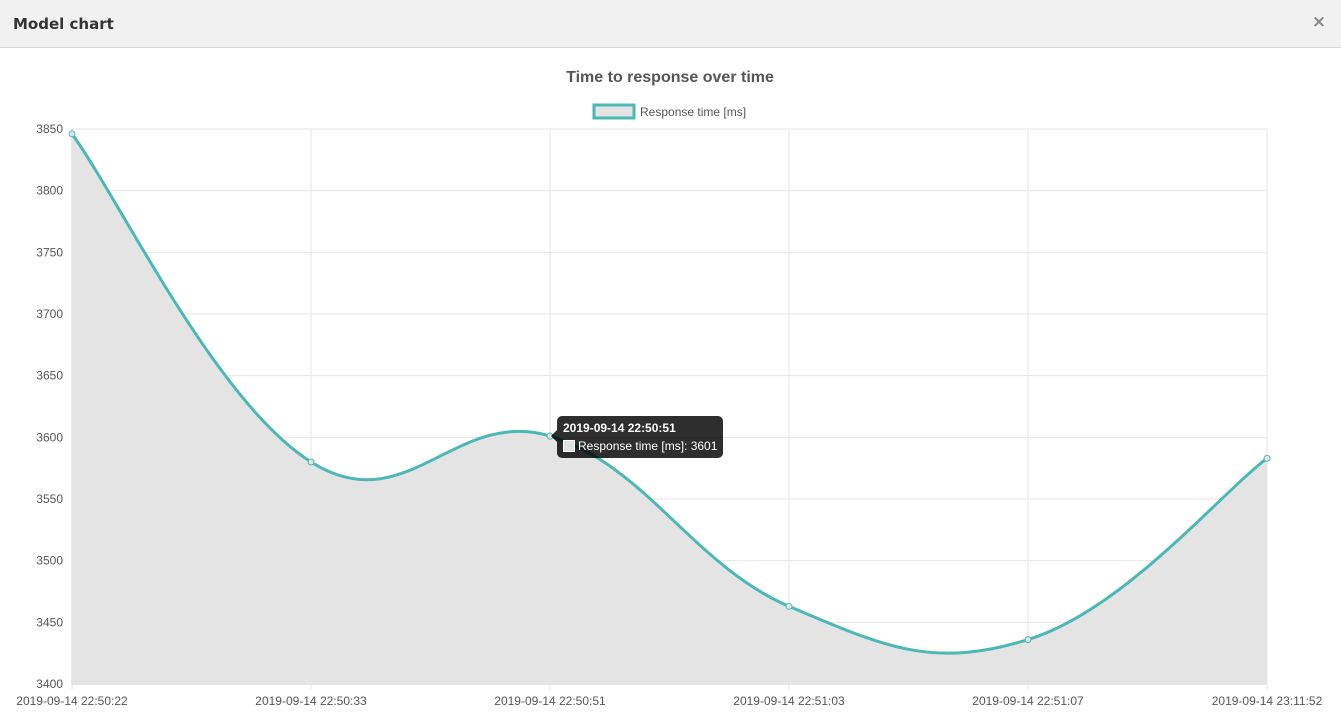 The height and width of the screenshot is (722, 1341). What do you see at coordinates (569, 446) in the screenshot?
I see `tooltip-swatch` at bounding box center [569, 446].